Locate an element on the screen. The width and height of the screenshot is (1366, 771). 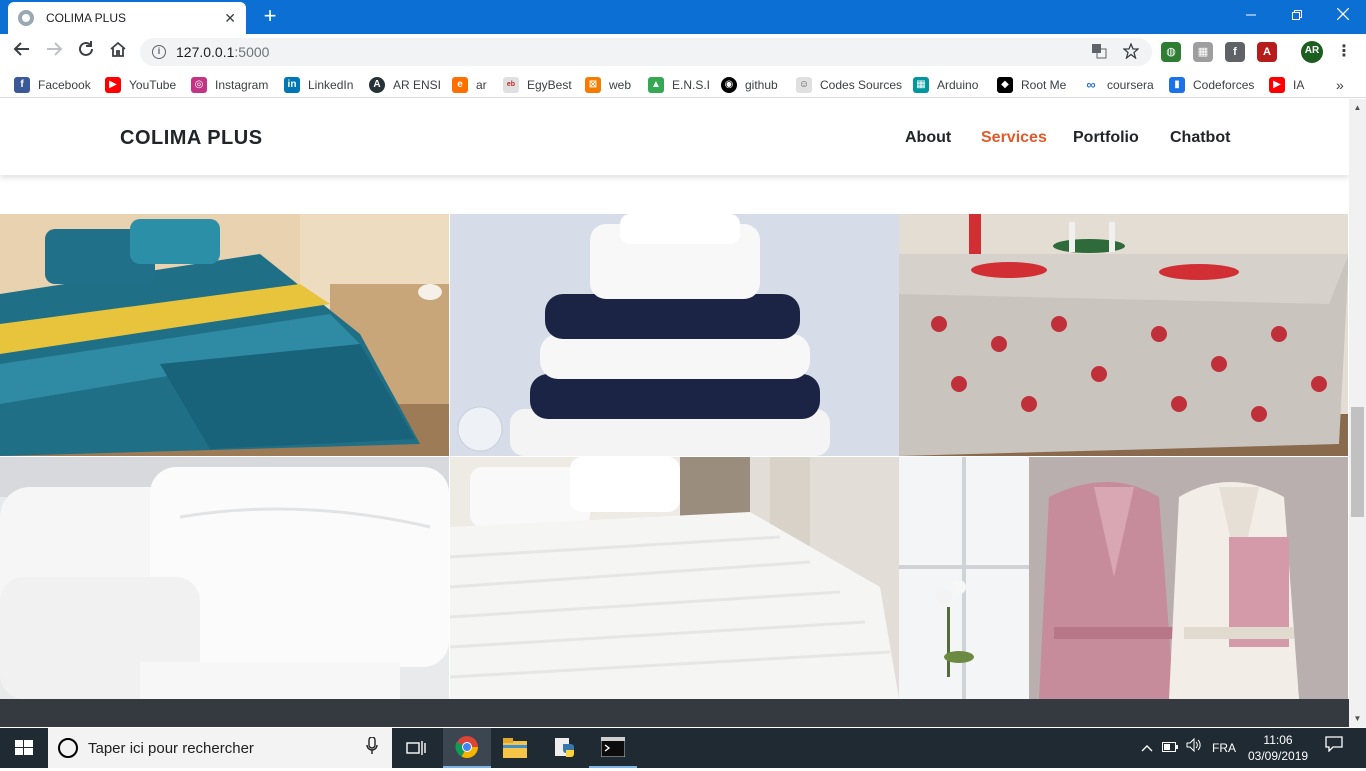
clock-date: 03/09/2019 is located at coordinates (1278, 756).